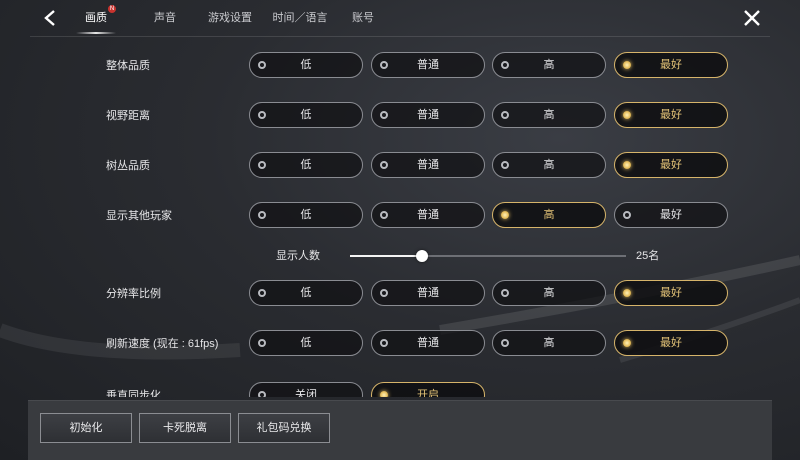 This screenshot has height=460, width=800. I want to click on setting-row-vsync: 垂直同步化 关闭 开启, so click(400, 389).